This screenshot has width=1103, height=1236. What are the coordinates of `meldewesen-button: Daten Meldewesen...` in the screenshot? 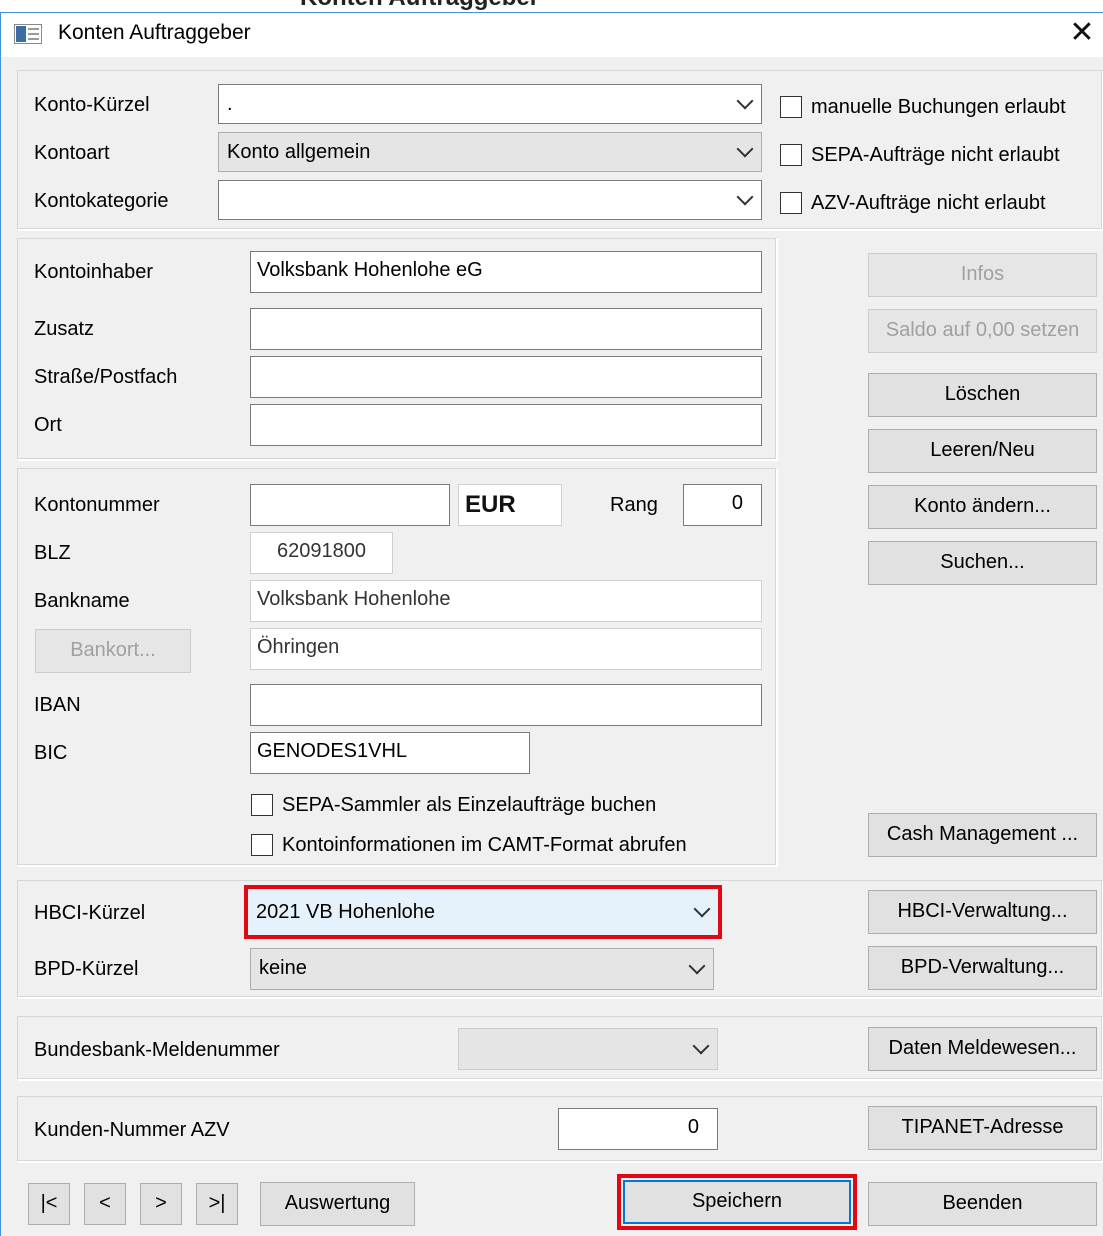 It's located at (982, 1049).